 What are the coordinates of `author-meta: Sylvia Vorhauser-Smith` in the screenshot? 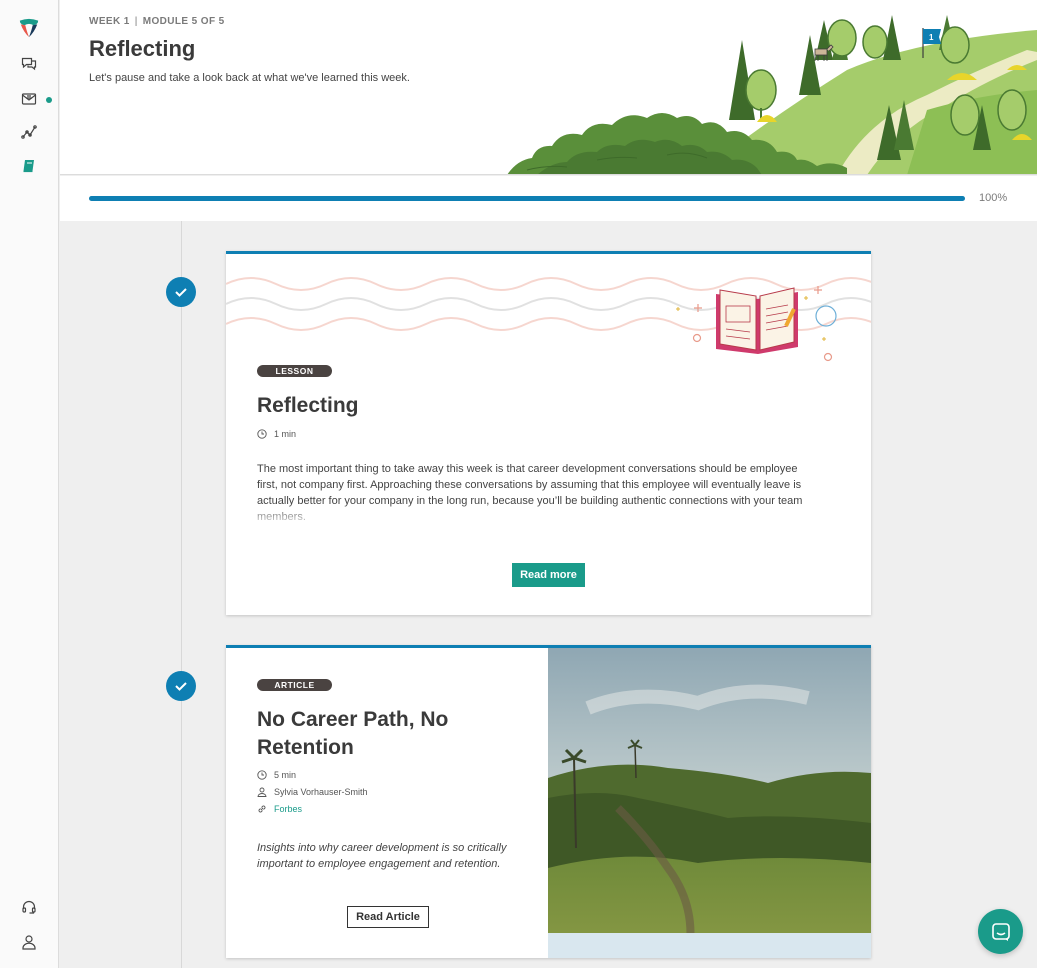 It's located at (312, 792).